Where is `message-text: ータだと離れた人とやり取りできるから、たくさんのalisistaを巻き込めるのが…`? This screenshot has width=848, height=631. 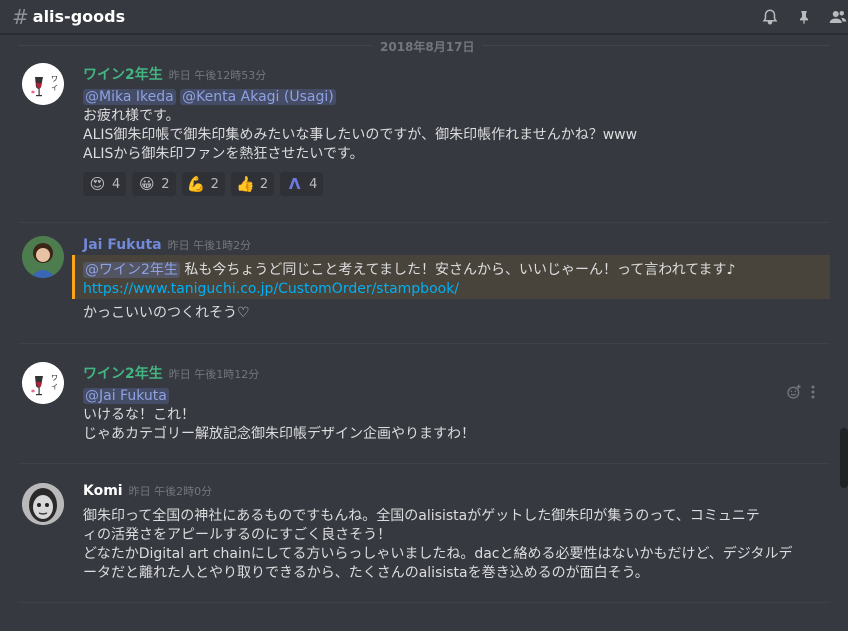
message-text: ータだと離れた人とやり取りできるから、たくさんのalisistaを巻き込めるのが… is located at coordinates (366, 573).